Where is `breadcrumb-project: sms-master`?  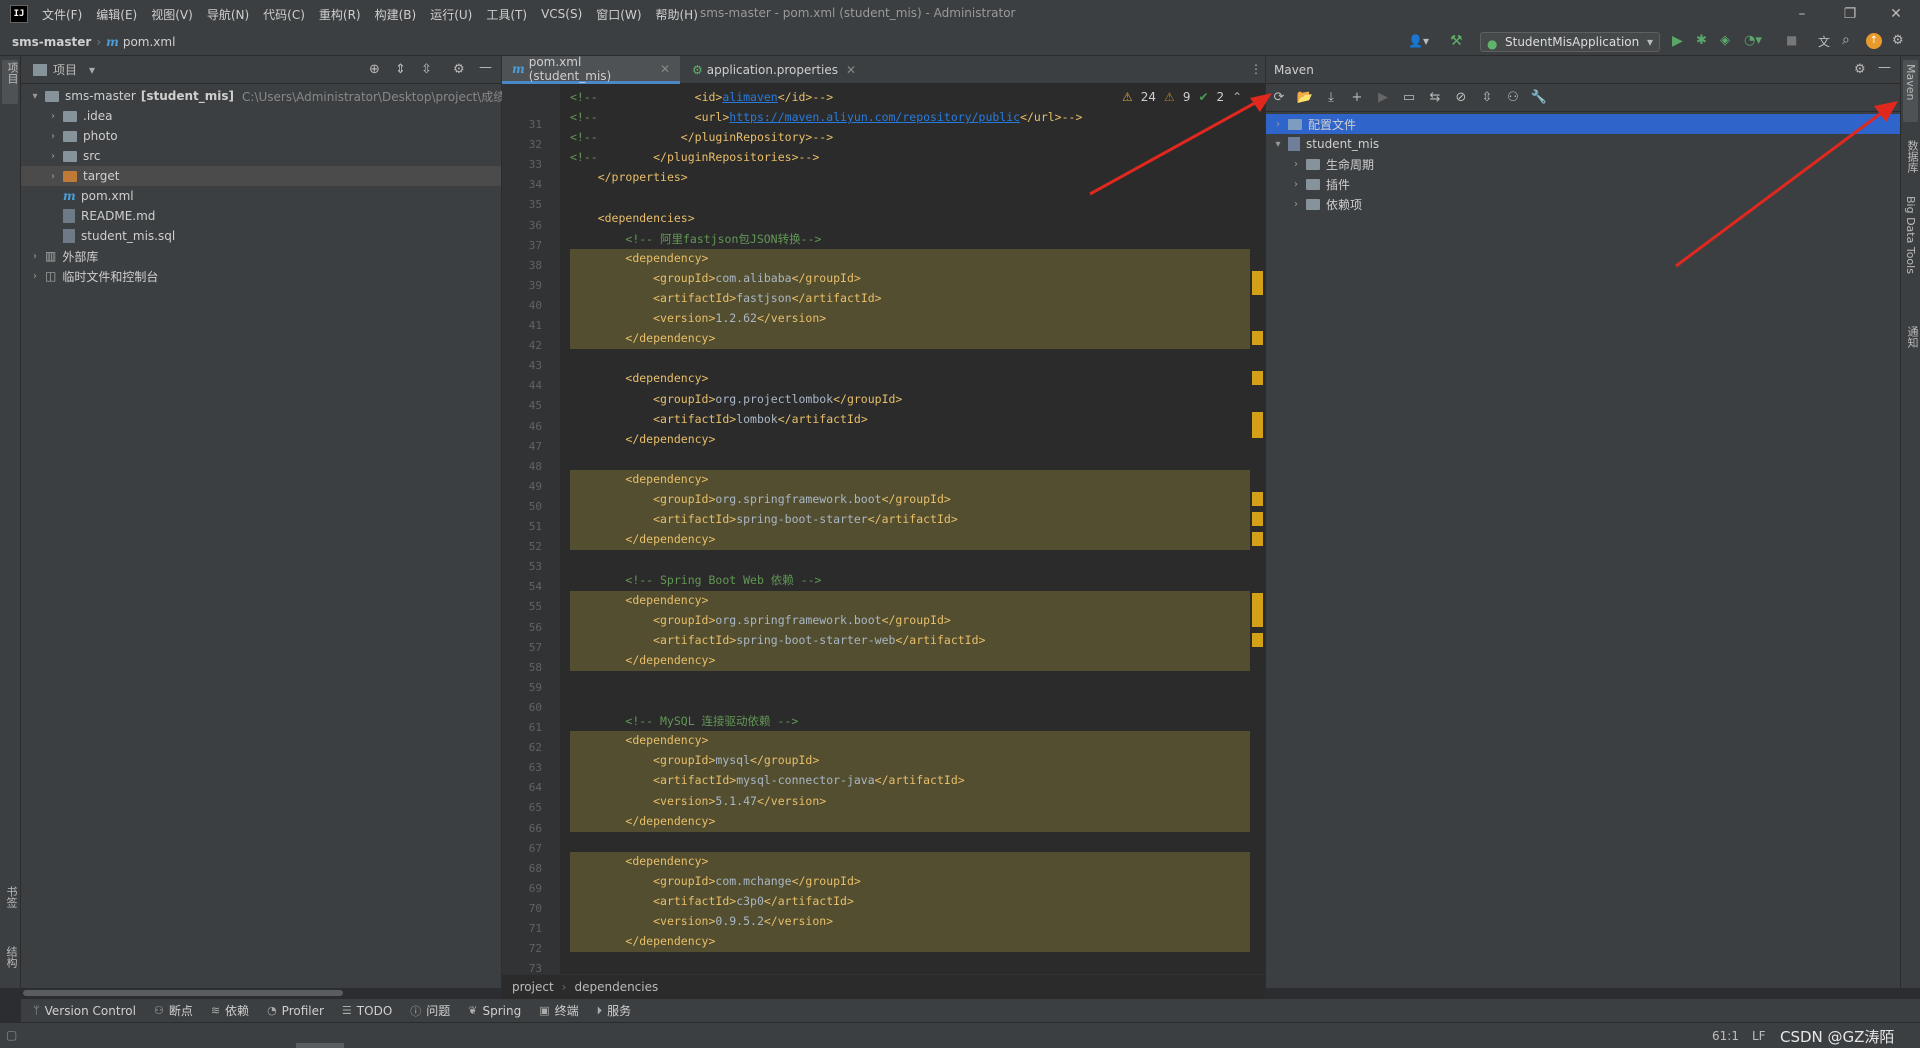
breadcrumb-project: sms-master is located at coordinates (51, 42).